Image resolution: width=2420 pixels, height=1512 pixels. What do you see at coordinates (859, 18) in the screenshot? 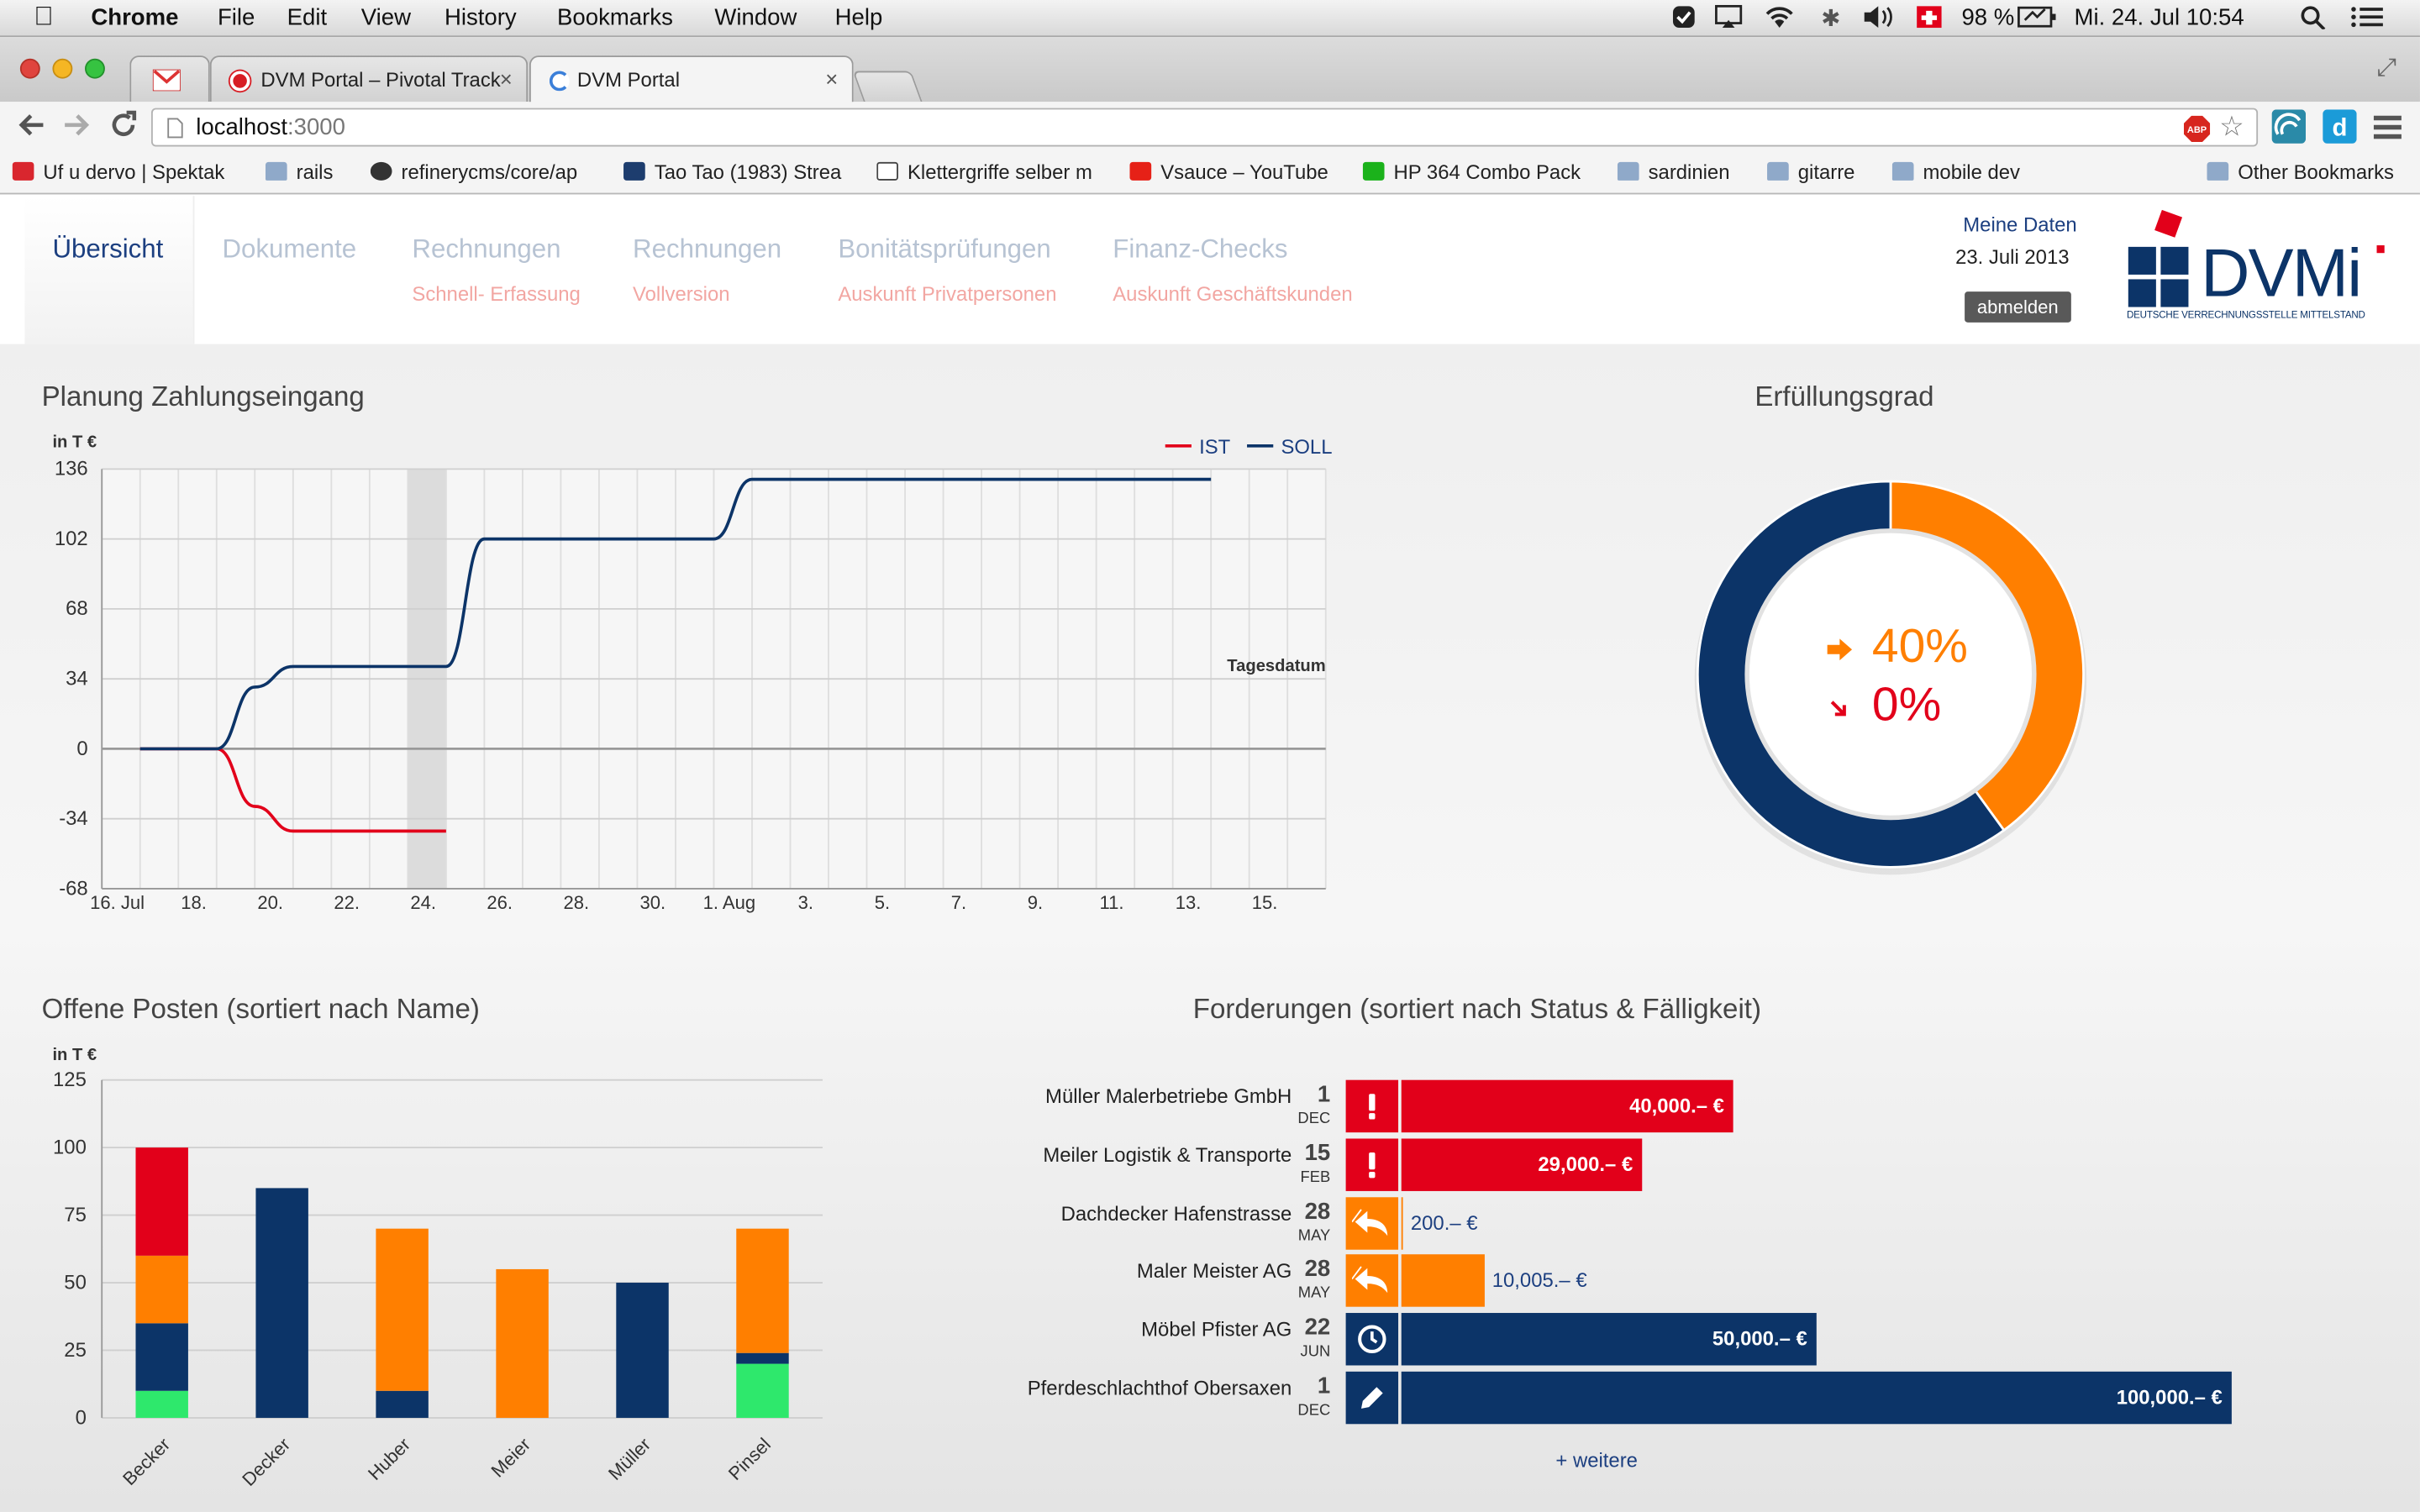
I see `menu-help: Help` at bounding box center [859, 18].